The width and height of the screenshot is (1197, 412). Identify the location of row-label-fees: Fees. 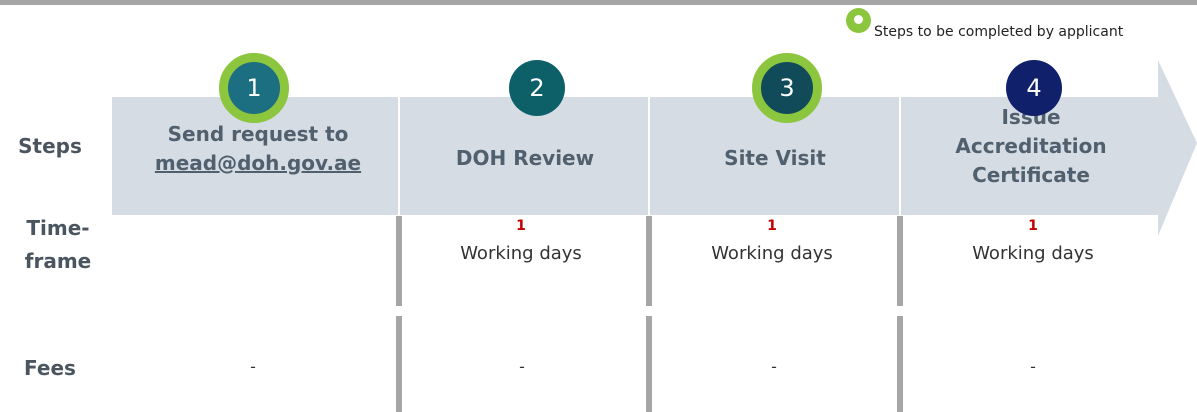
(50, 368).